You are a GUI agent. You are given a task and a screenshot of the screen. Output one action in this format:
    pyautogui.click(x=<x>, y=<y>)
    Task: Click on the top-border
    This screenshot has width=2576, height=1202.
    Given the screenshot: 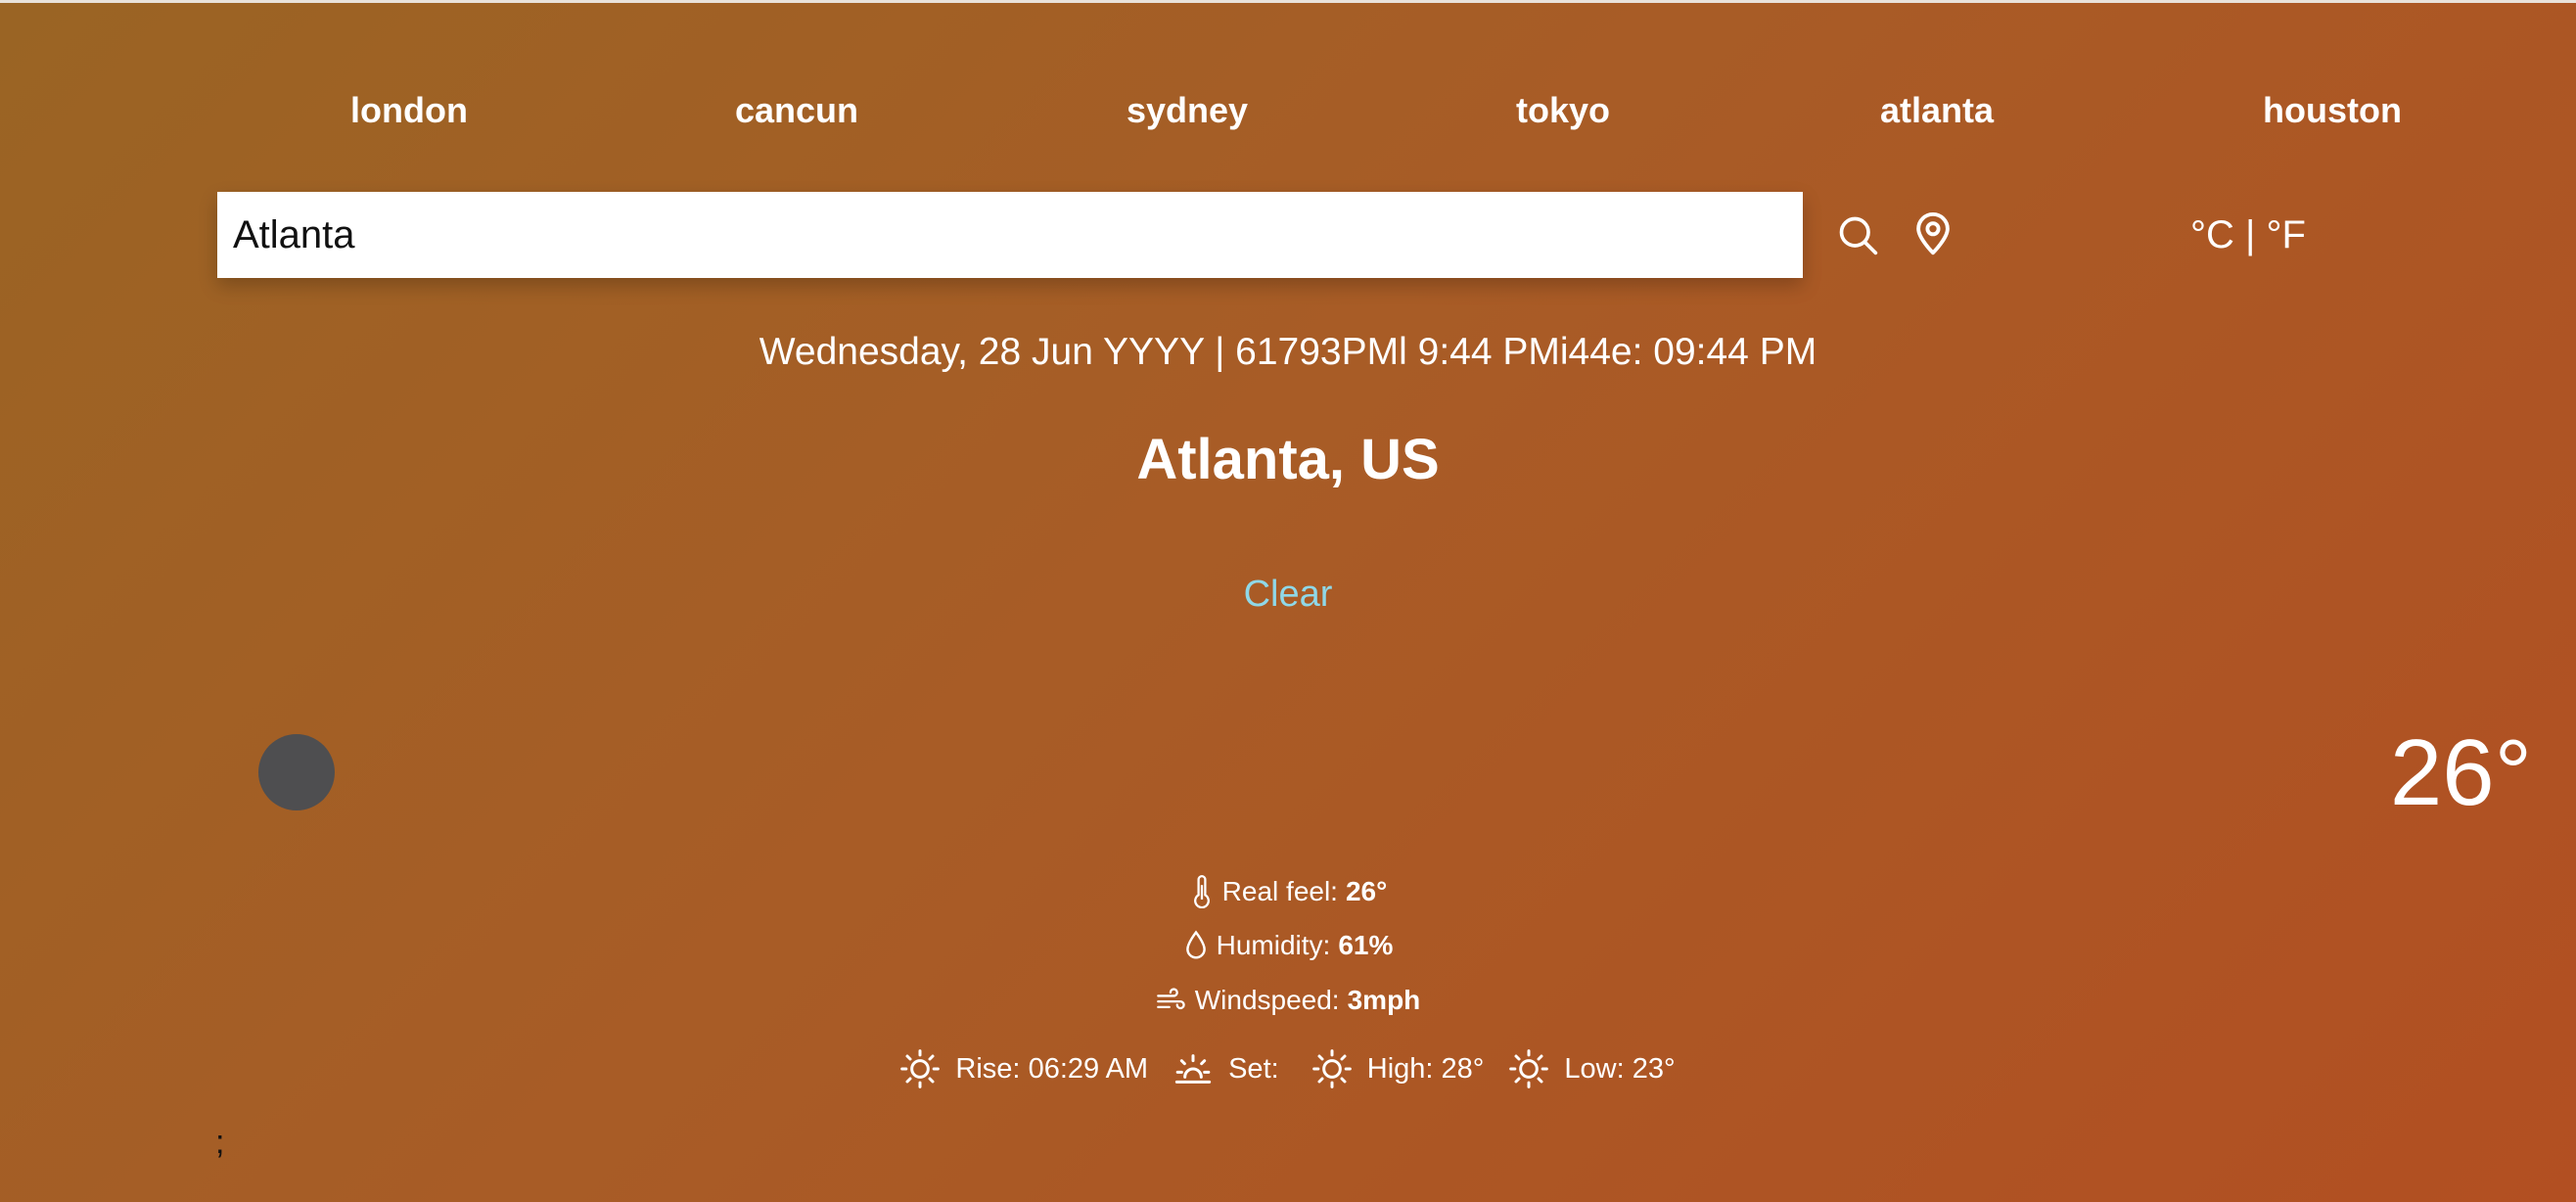 What is the action you would take?
    pyautogui.click(x=1288, y=1)
    